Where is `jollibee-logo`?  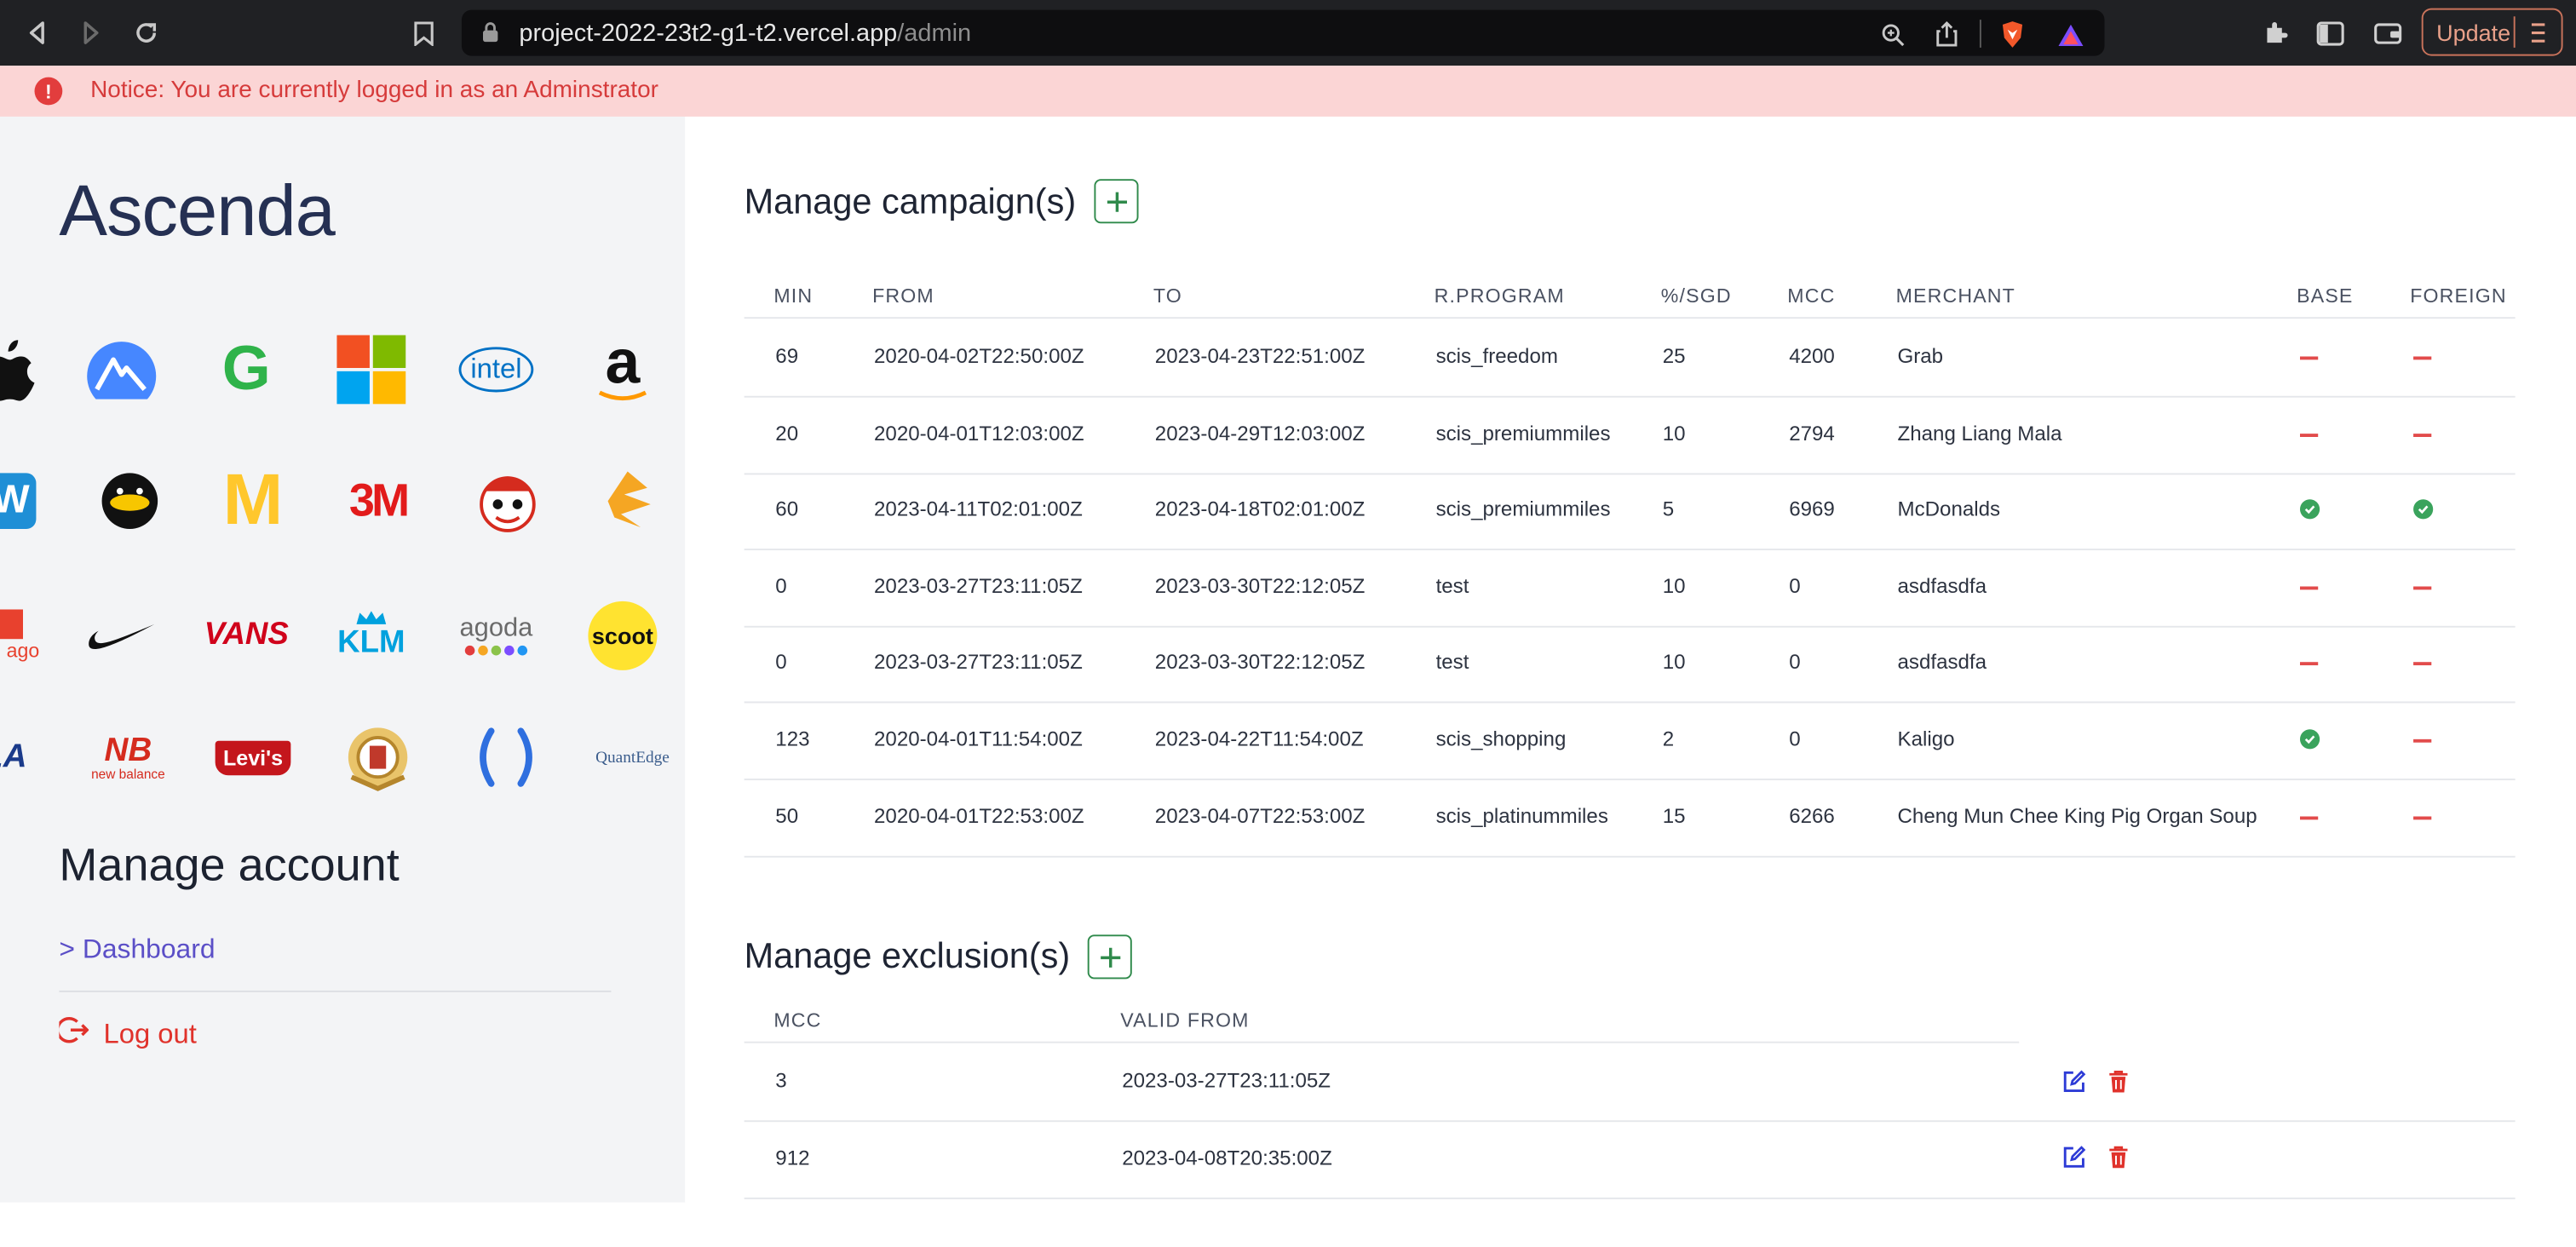
jollibee-logo is located at coordinates (509, 502).